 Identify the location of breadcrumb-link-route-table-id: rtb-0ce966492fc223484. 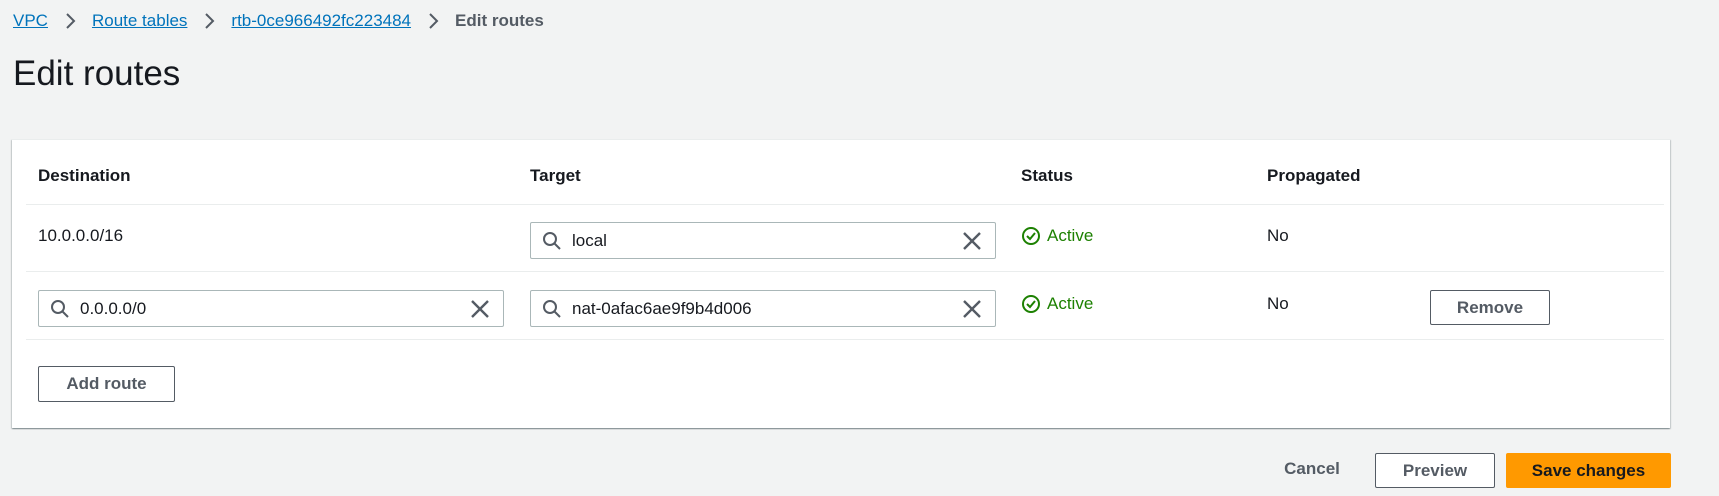
(321, 21).